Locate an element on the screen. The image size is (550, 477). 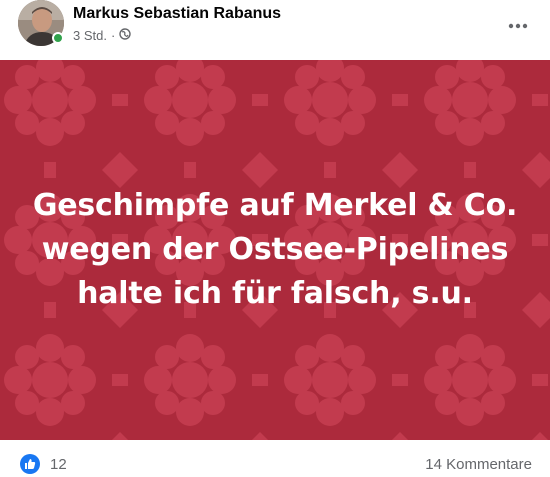
more-options-icon is located at coordinates (518, 26).